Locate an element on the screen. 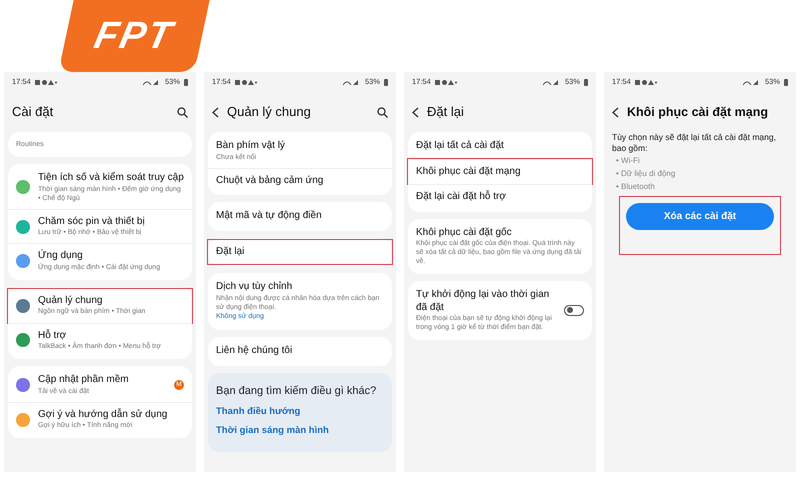 The height and width of the screenshot is (500, 800). bullet-item: • Wi-Fi is located at coordinates (628, 160).